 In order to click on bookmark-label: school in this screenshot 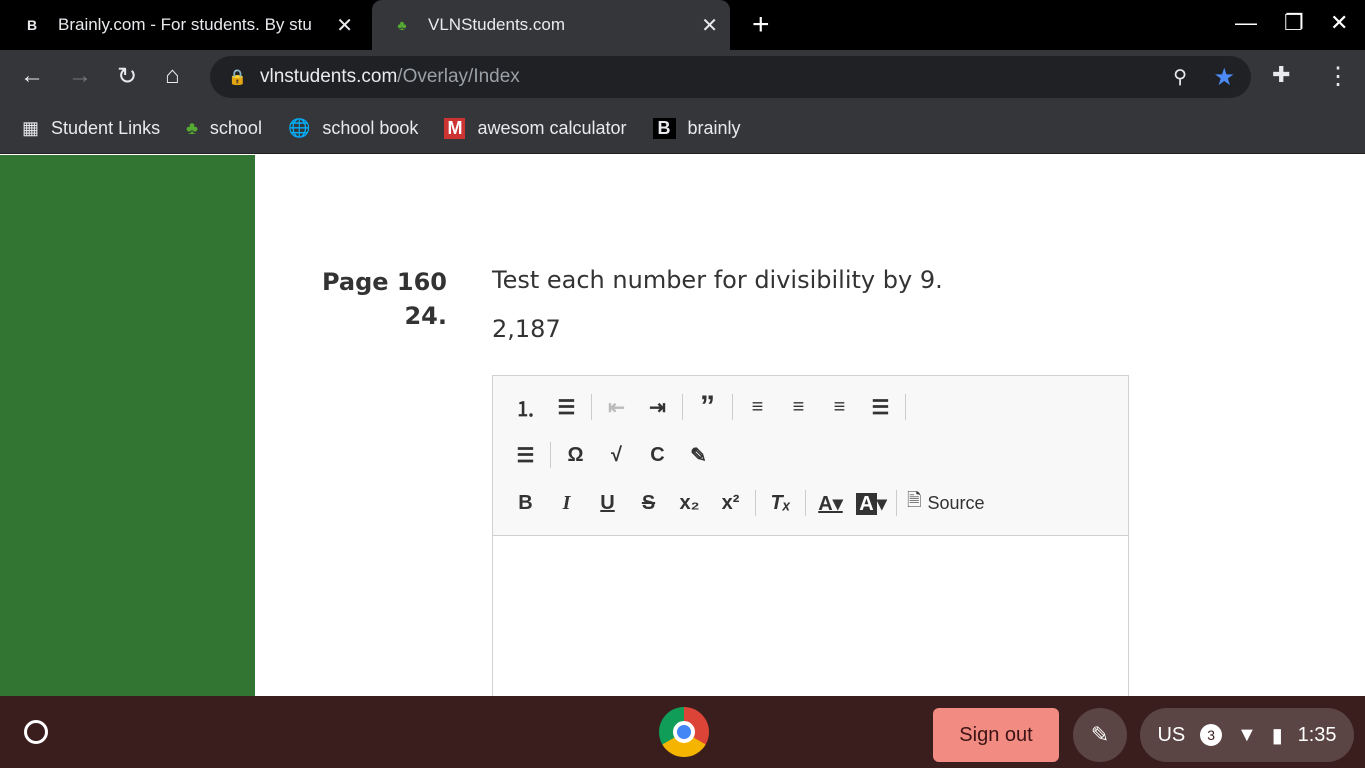, I will do `click(235, 128)`.